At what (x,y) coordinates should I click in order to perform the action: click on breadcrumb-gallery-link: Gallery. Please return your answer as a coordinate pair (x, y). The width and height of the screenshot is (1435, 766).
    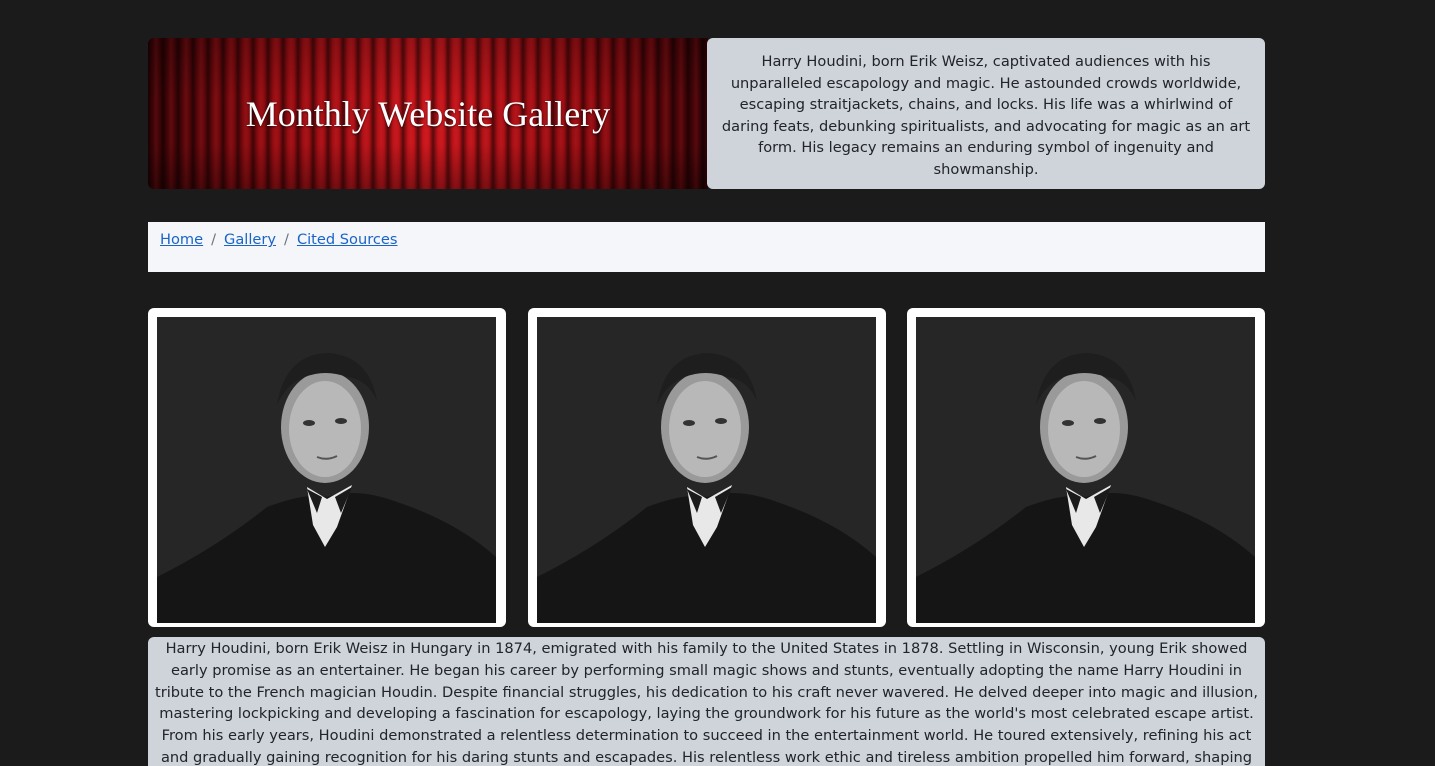
    Looking at the image, I should click on (250, 239).